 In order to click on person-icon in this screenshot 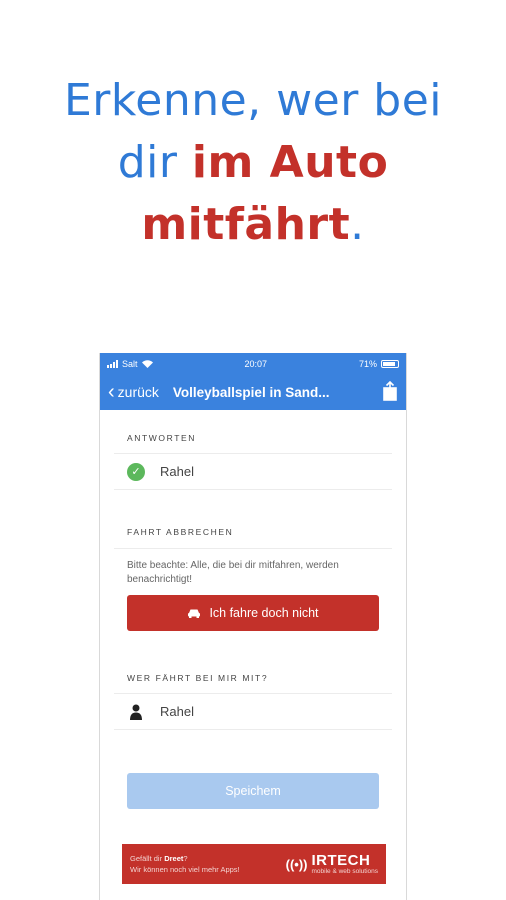, I will do `click(136, 712)`.